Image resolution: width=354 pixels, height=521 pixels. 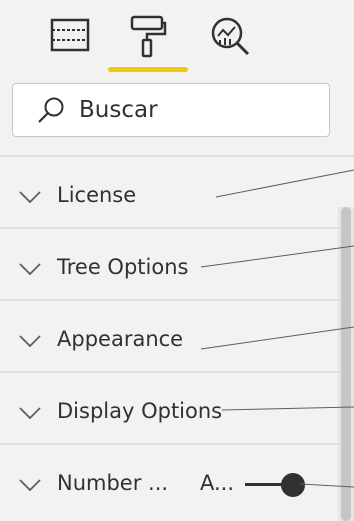 I want to click on divider, so click(x=177, y=156).